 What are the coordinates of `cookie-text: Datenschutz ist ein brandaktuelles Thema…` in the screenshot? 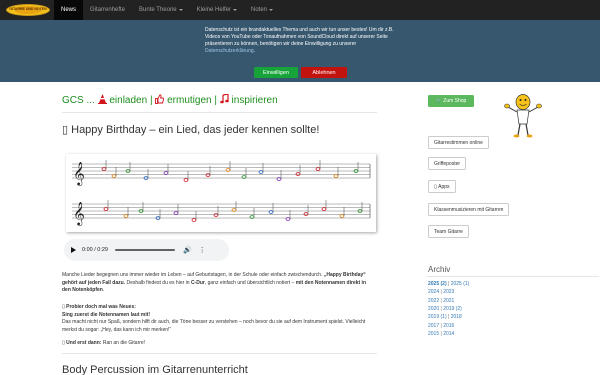 It's located at (302, 41).